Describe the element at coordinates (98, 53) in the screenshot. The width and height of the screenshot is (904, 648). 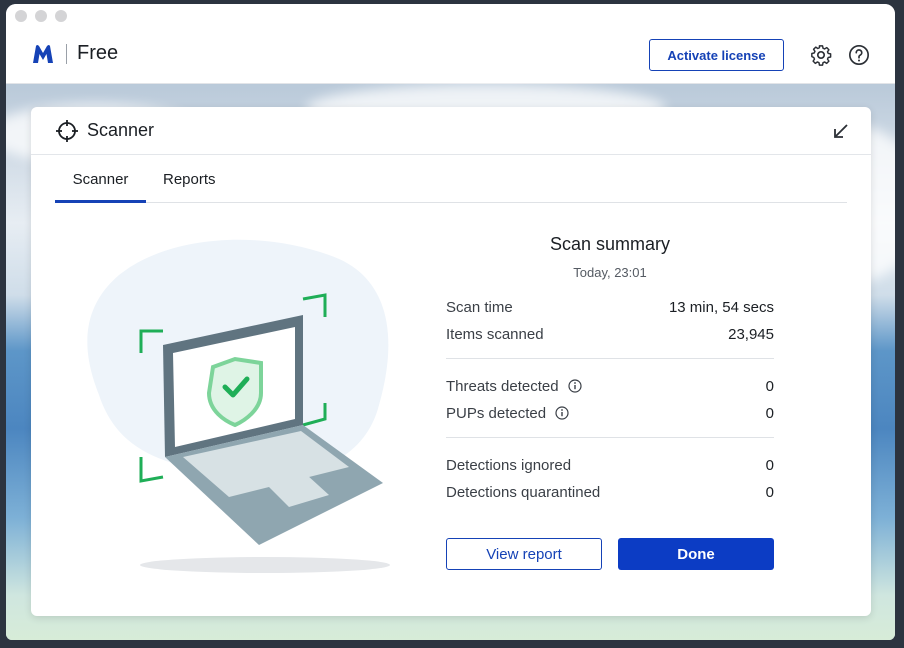
I see `edition-label: Free` at that location.